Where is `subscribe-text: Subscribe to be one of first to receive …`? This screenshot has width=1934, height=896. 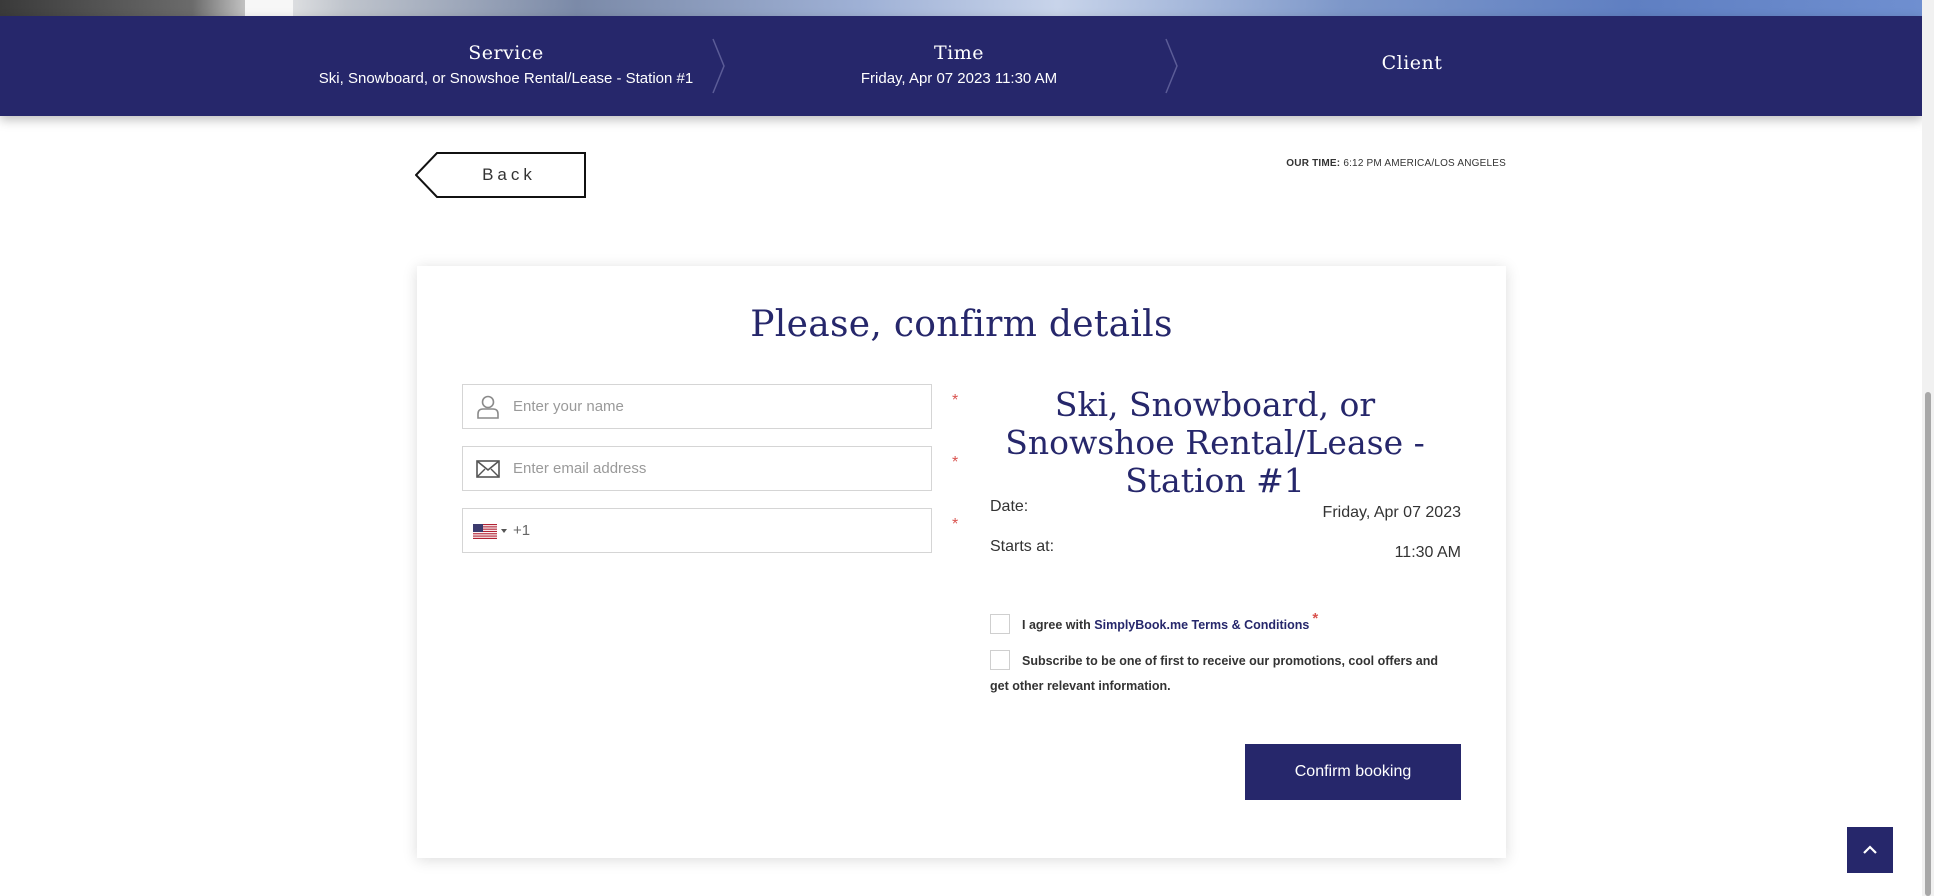
subscribe-text: Subscribe to be one of first to receive … is located at coordinates (1214, 673).